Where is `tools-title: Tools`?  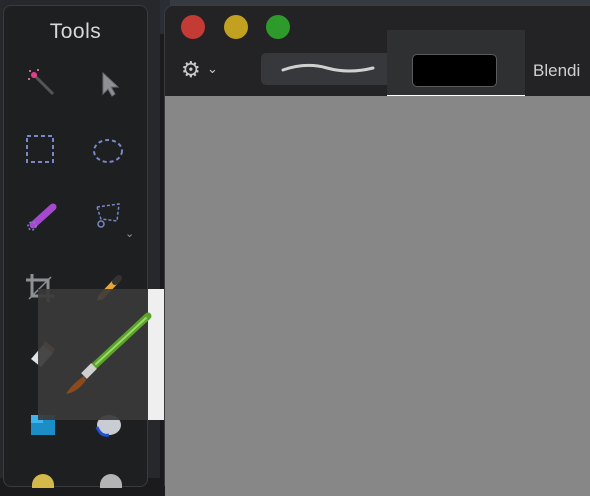
tools-title: Tools is located at coordinates (75, 31).